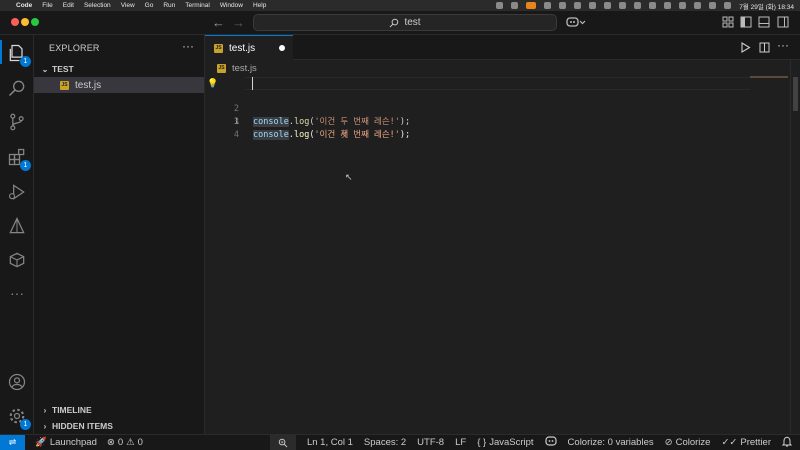 This screenshot has height=450, width=800. I want to click on scrollbar-thumb, so click(795, 94).